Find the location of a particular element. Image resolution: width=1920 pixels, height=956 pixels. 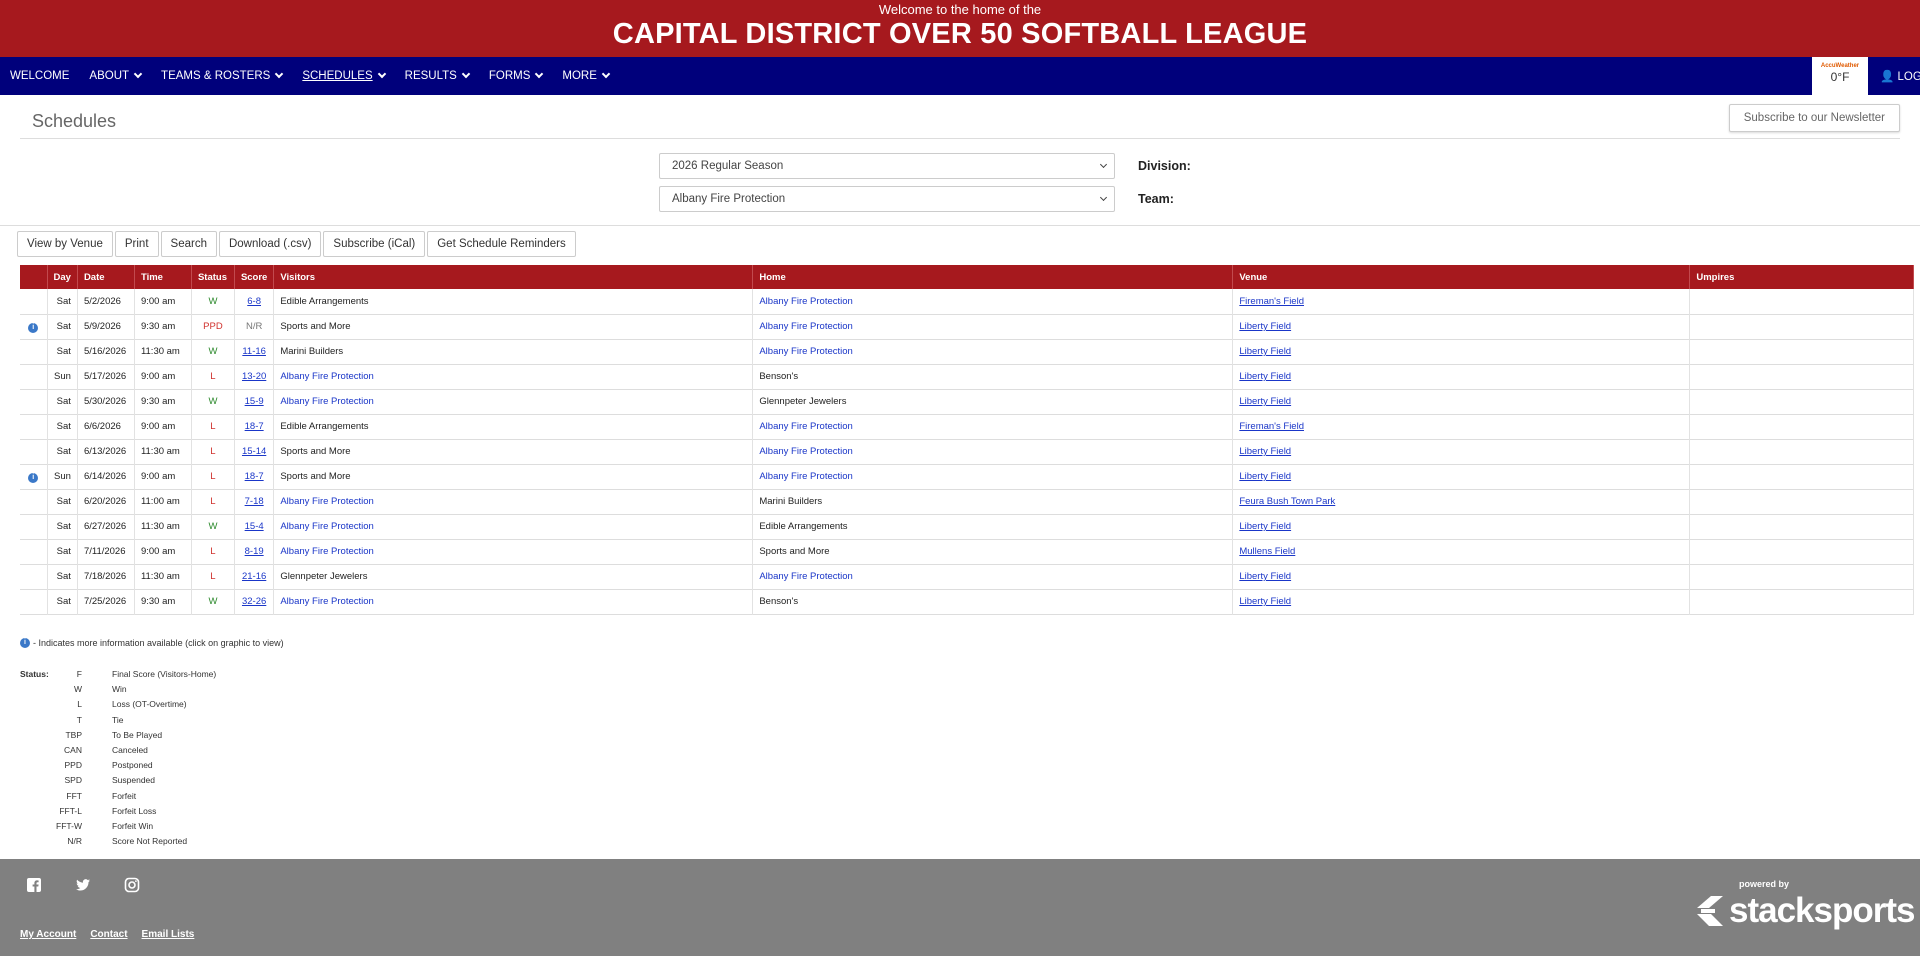

nav-schedules: SCHEDULES is located at coordinates (343, 75).